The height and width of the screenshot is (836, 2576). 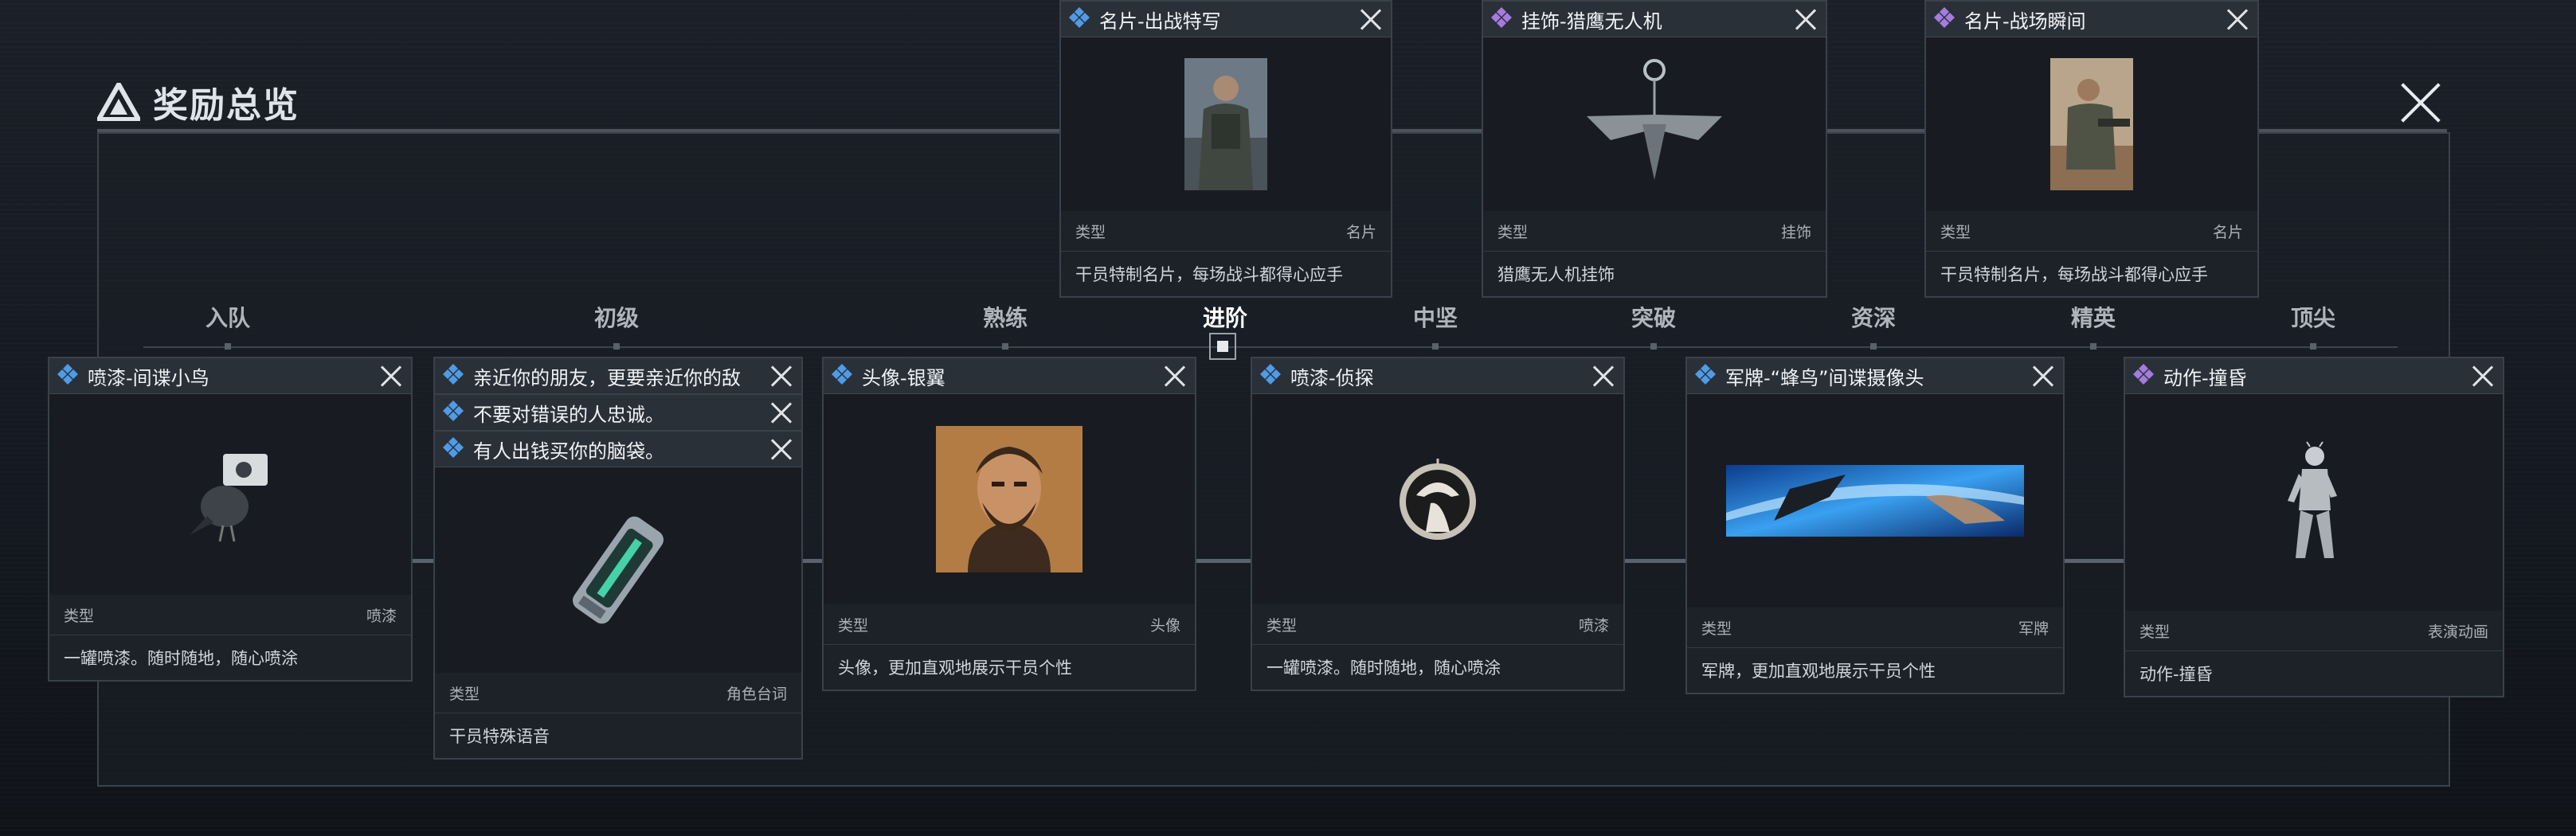 I want to click on reward-card-top-2: 名片-战场瞬间 类型 名片 干员特制名片，每场战斗都得心应手, so click(x=2091, y=149).